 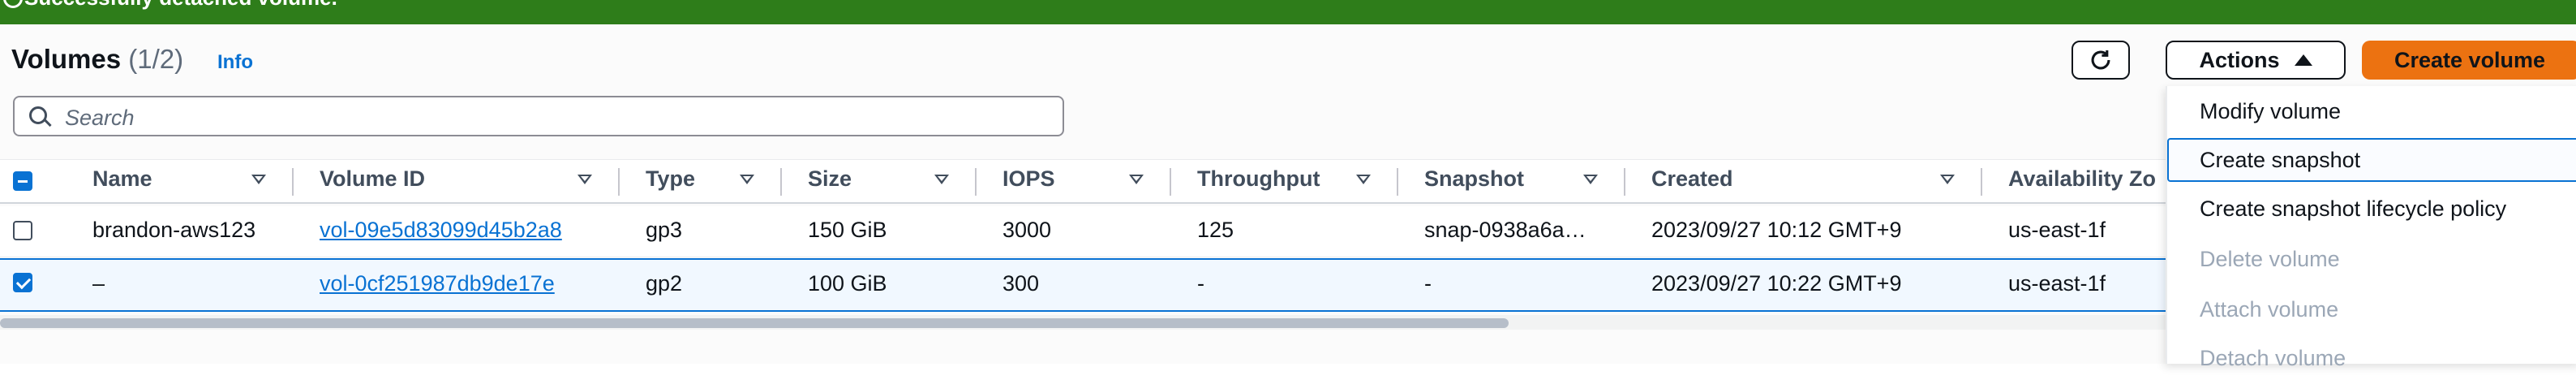 I want to click on menu-item-create-snapshot: Create snapshot, so click(x=2371, y=160).